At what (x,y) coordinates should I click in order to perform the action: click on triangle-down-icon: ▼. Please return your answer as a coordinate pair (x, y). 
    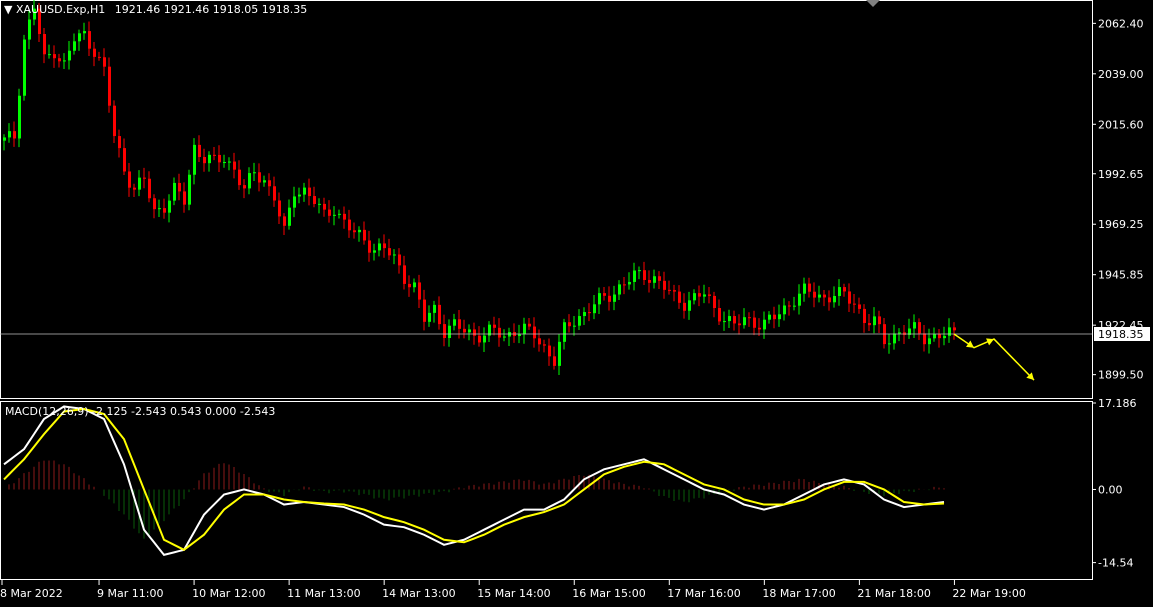
    Looking at the image, I should click on (8, 9).